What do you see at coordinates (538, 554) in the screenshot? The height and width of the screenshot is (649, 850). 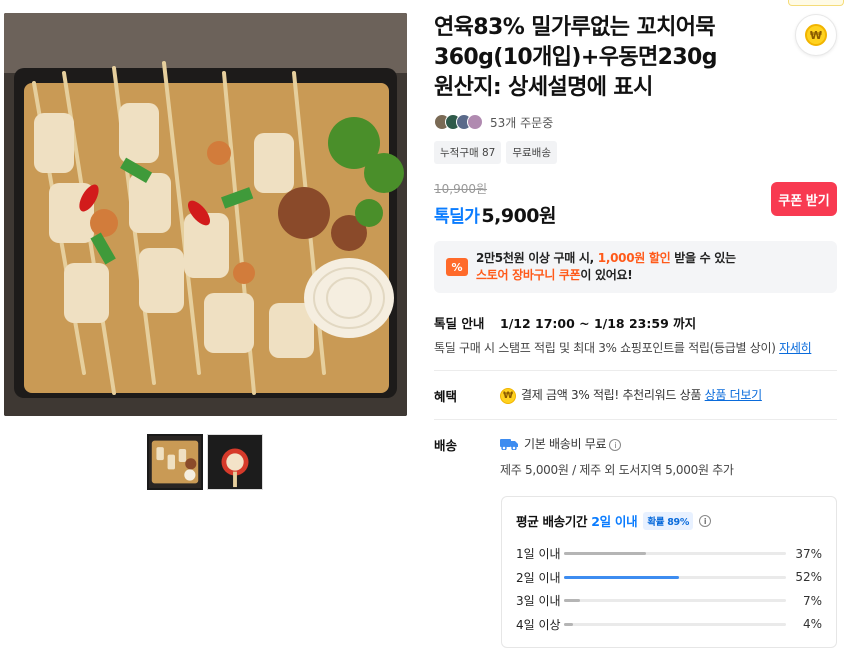 I see `delivery-row-label: 1일 이내` at bounding box center [538, 554].